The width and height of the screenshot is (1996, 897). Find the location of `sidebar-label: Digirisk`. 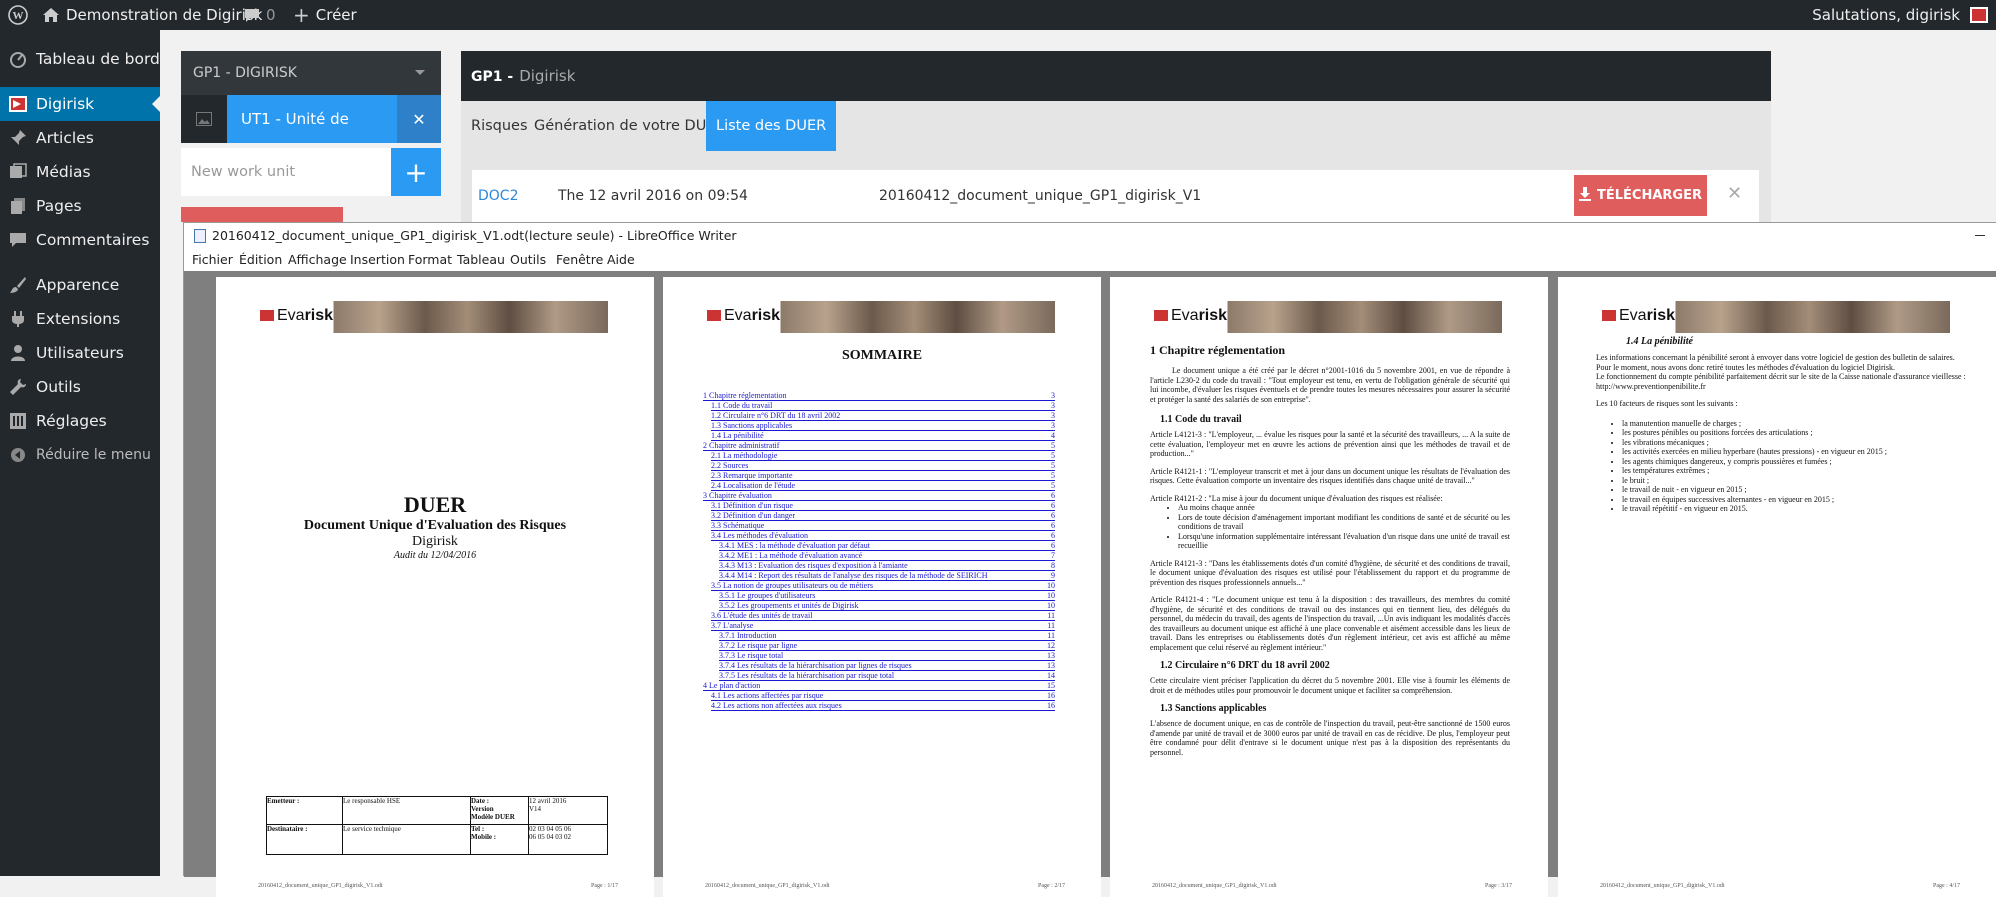

sidebar-label: Digirisk is located at coordinates (65, 104).